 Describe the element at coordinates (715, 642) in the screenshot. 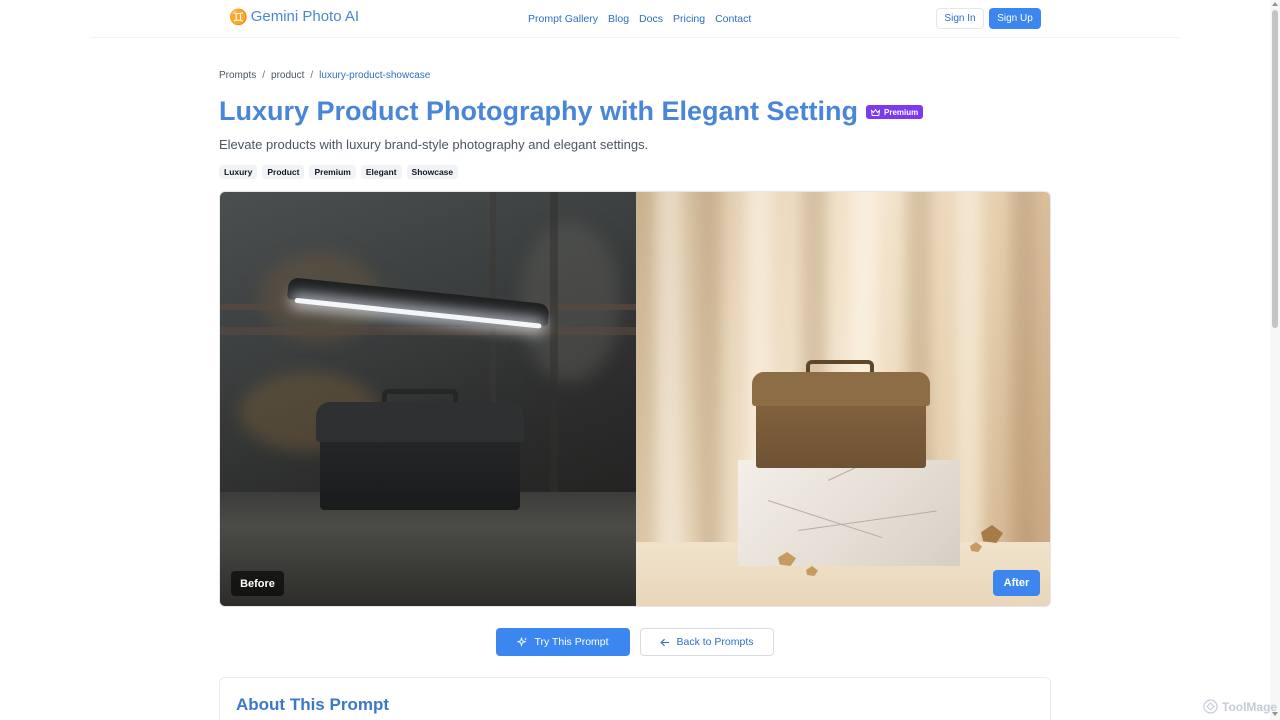

I see `back-to-prompts-label: Back to Prompts` at that location.